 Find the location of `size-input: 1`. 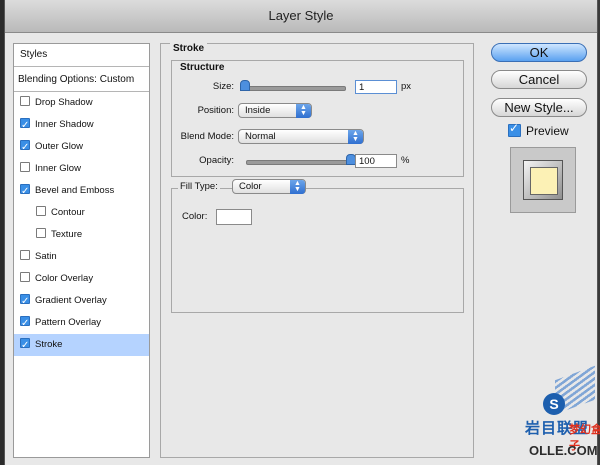

size-input: 1 is located at coordinates (376, 87).